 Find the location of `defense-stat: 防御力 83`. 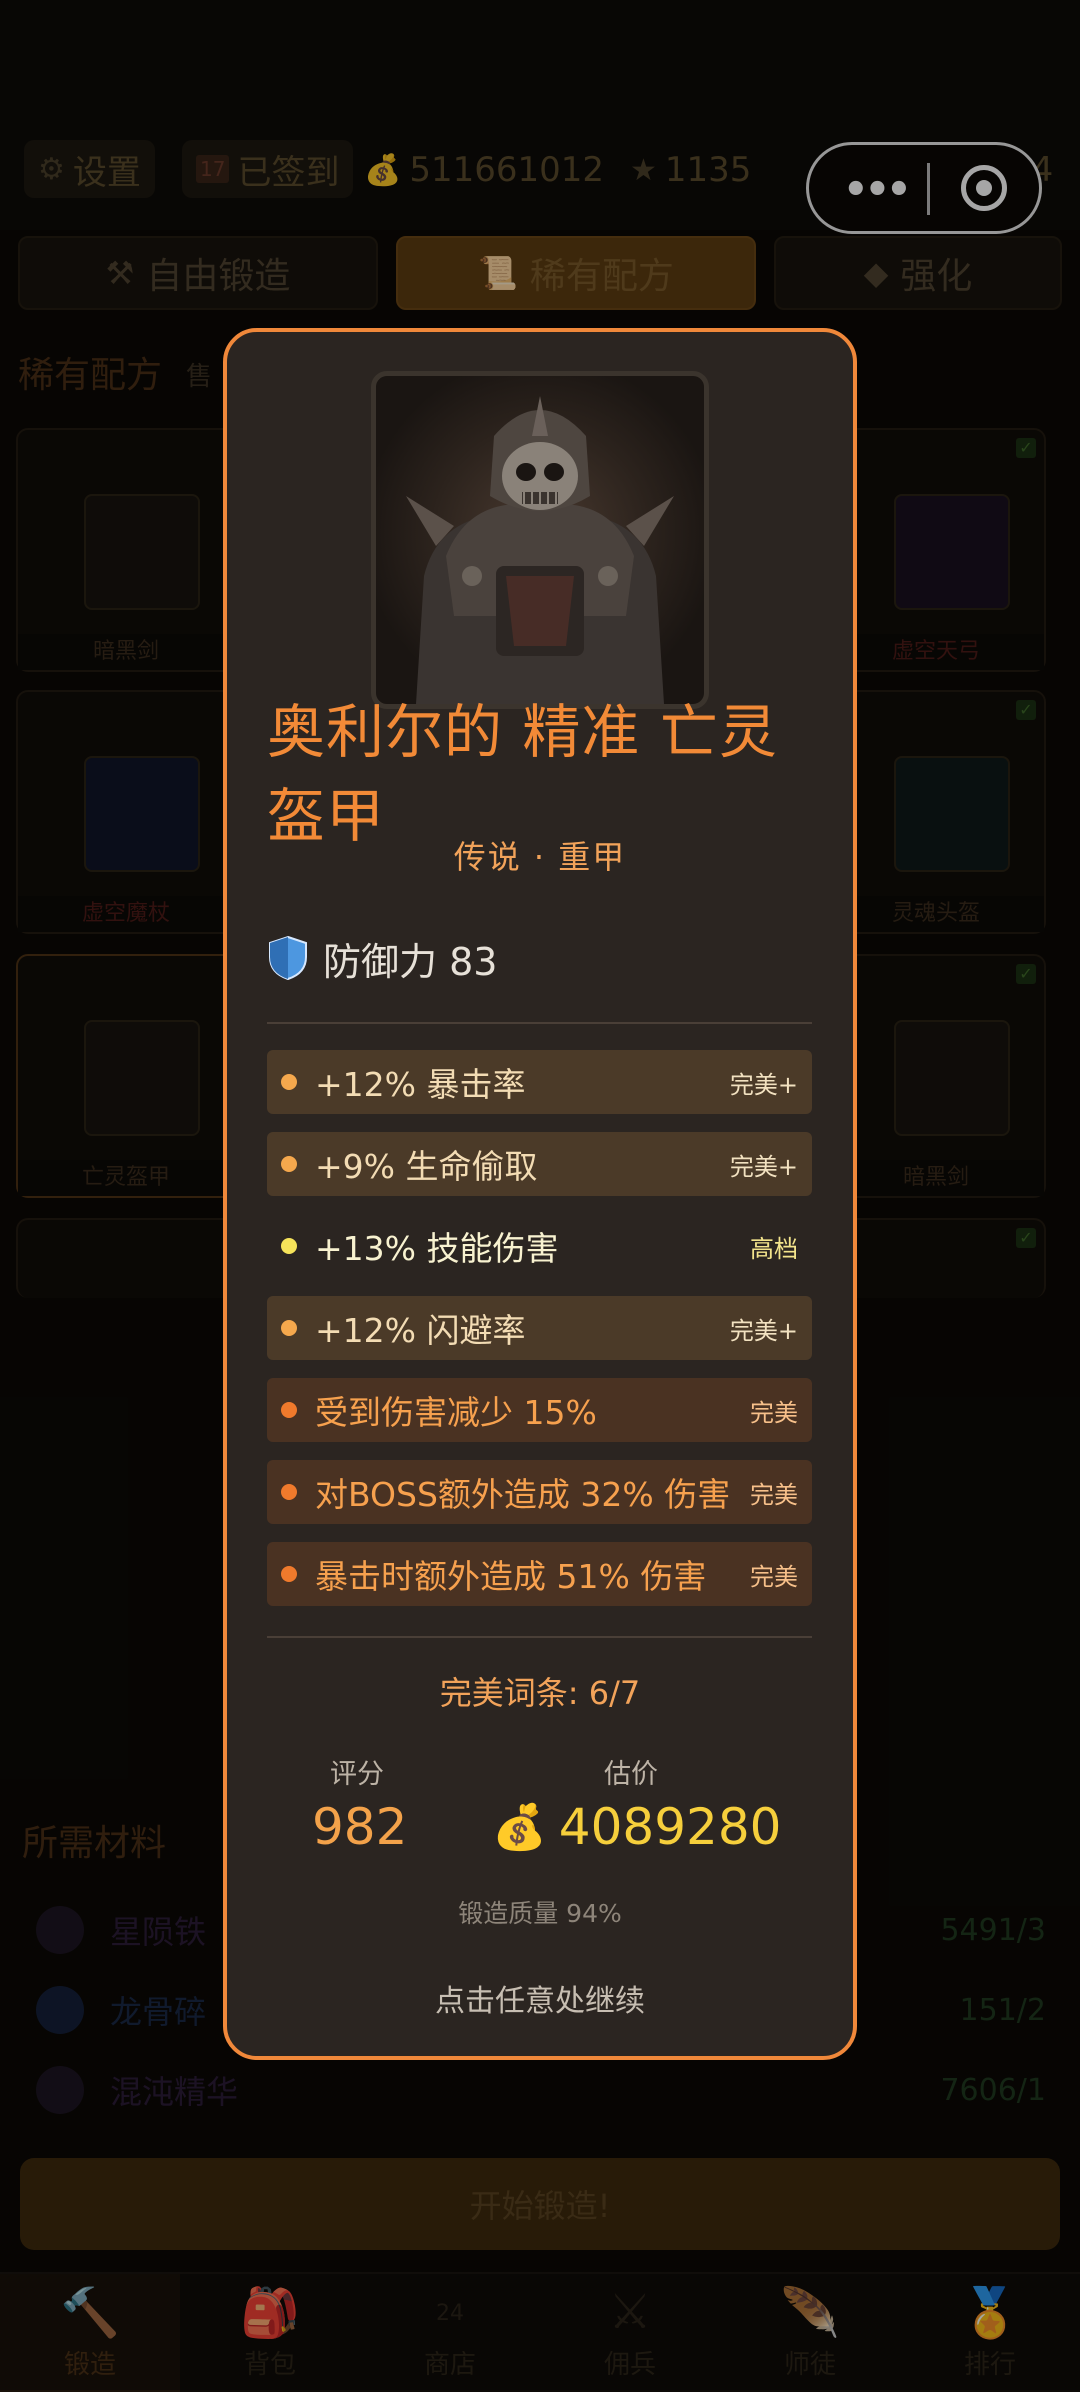

defense-stat: 防御力 83 is located at coordinates (382, 958).